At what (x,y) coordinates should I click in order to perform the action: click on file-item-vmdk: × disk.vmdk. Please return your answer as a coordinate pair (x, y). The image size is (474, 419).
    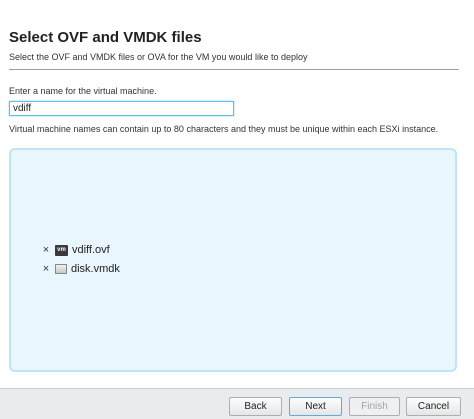
    Looking at the image, I should click on (80, 269).